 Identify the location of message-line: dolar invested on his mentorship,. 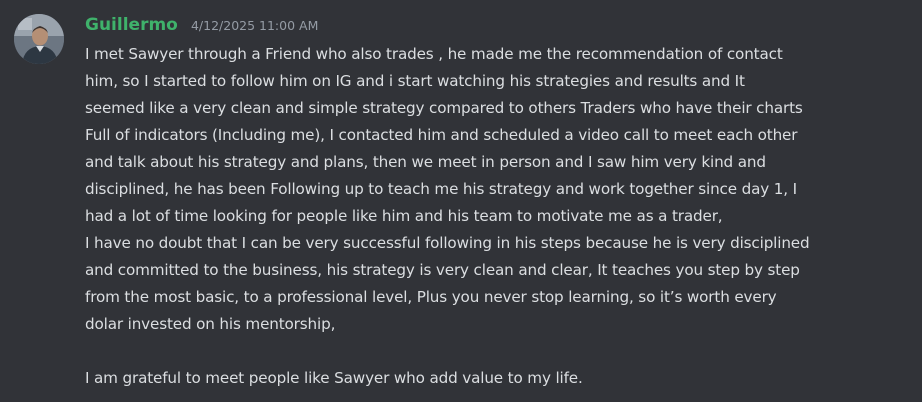
(210, 324).